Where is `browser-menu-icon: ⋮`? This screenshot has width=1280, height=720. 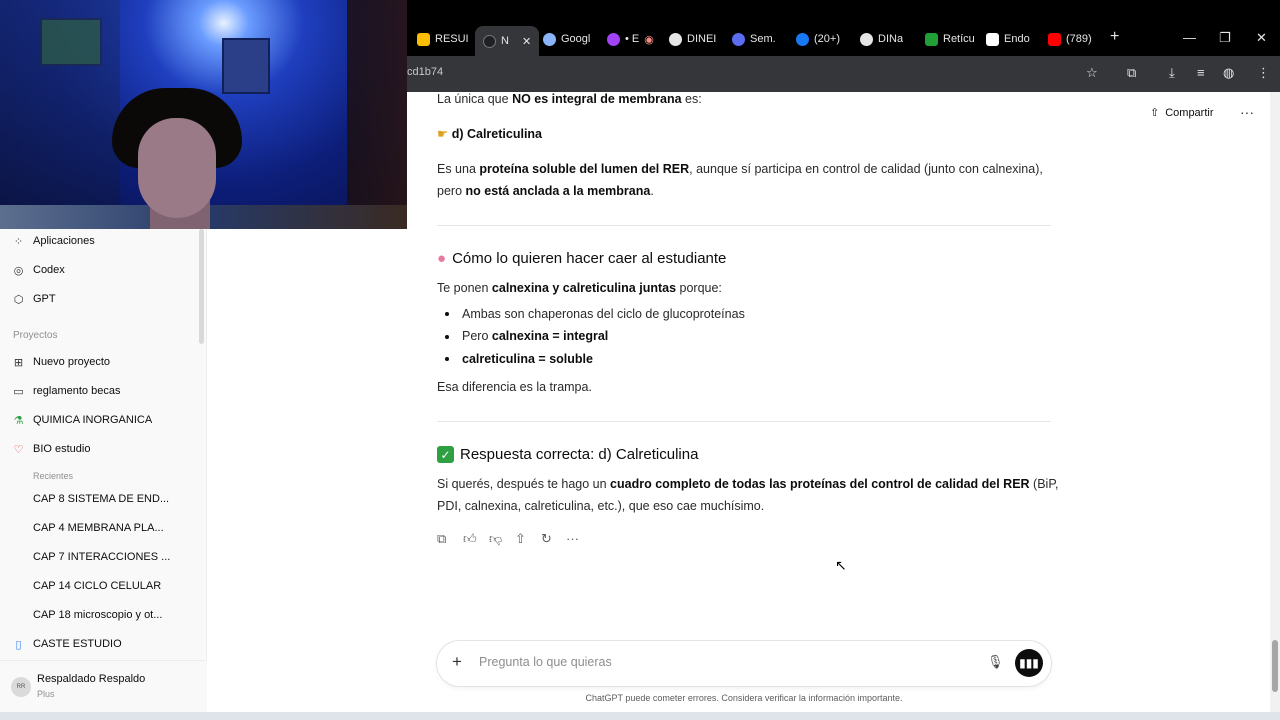 browser-menu-icon: ⋮ is located at coordinates (1263, 73).